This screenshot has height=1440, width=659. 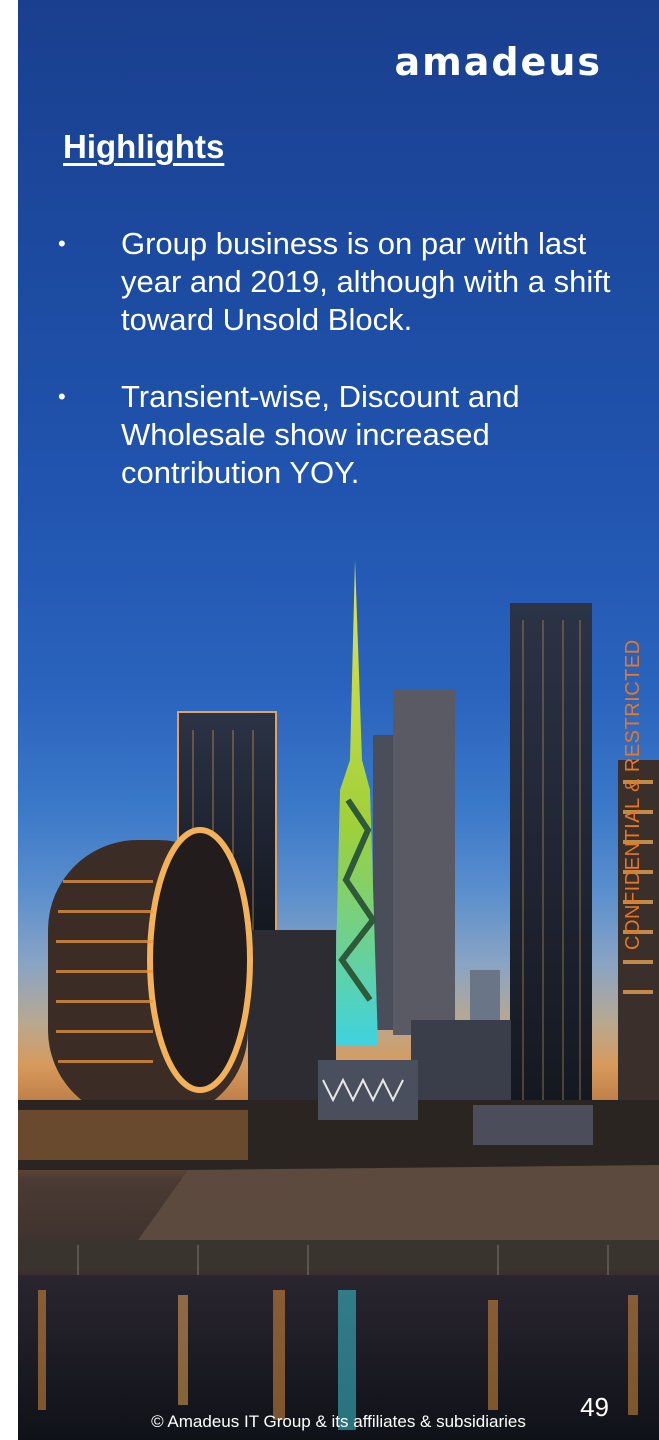 What do you see at coordinates (9, 720) in the screenshot?
I see `left-margin` at bounding box center [9, 720].